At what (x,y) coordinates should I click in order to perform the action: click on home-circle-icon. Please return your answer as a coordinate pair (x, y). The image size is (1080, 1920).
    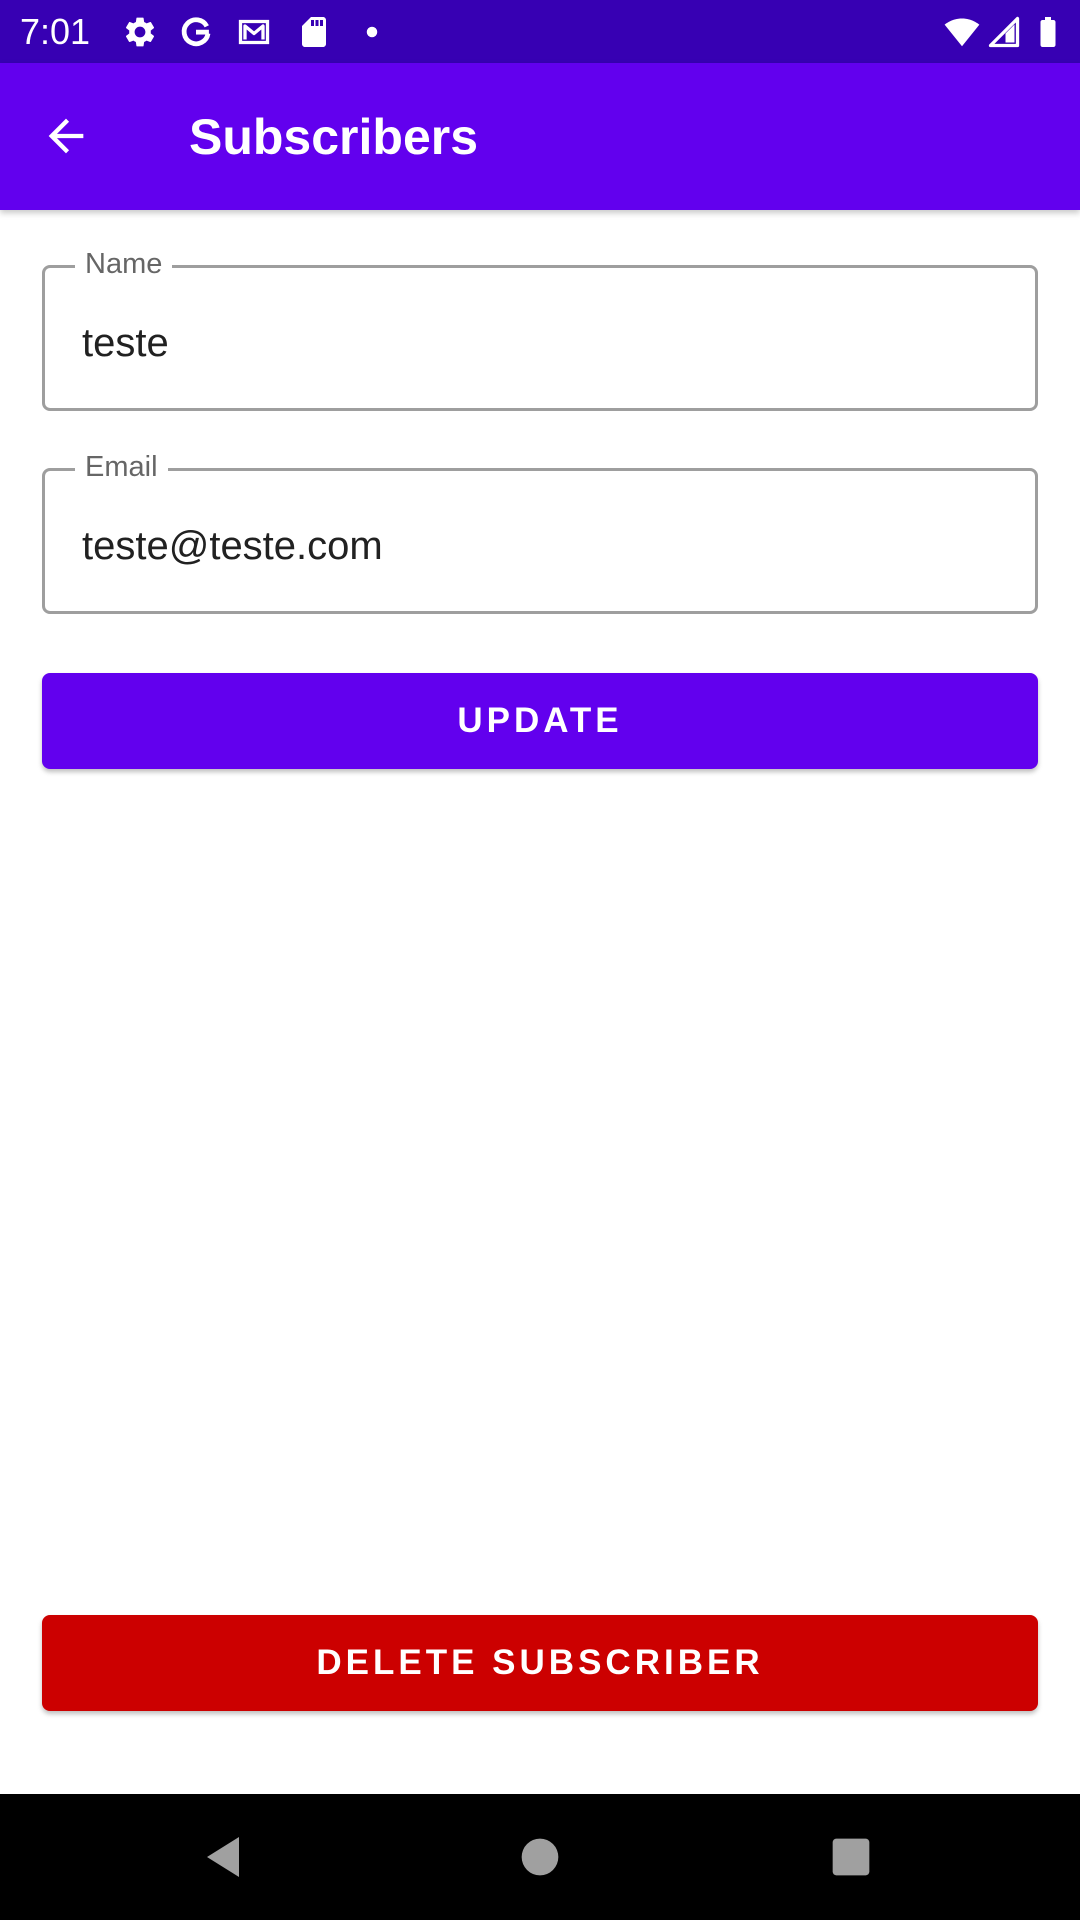
    Looking at the image, I should click on (540, 1857).